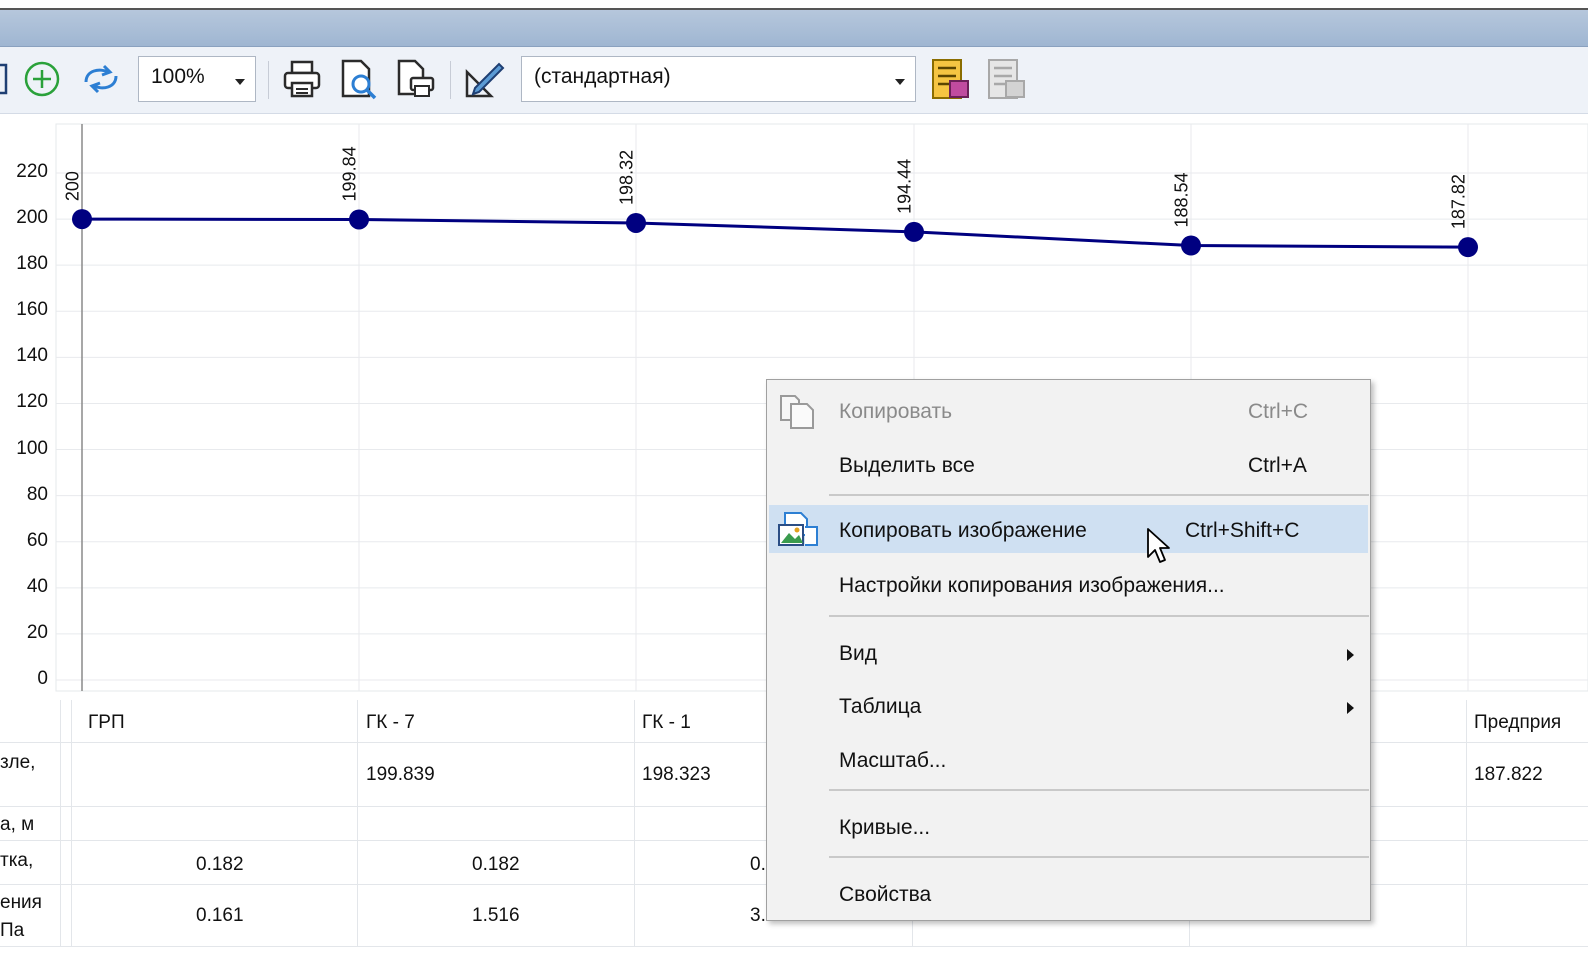 This screenshot has height=966, width=1588. What do you see at coordinates (101, 79) in the screenshot?
I see `refresh-icon` at bounding box center [101, 79].